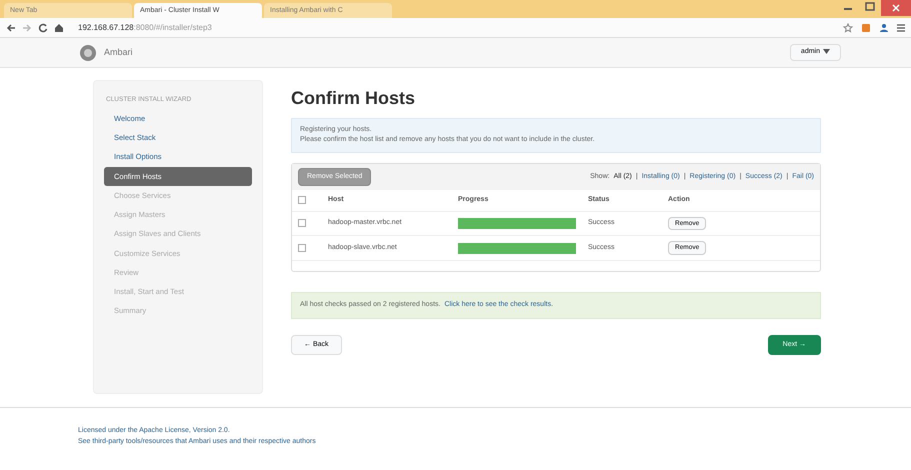 The height and width of the screenshot is (470, 911). What do you see at coordinates (11, 27) in the screenshot?
I see `back-arrow-icon` at bounding box center [11, 27].